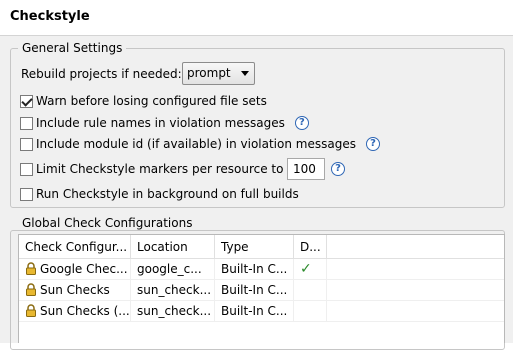 This screenshot has height=350, width=513. I want to click on rebuild-select-value: prompt, so click(209, 73).